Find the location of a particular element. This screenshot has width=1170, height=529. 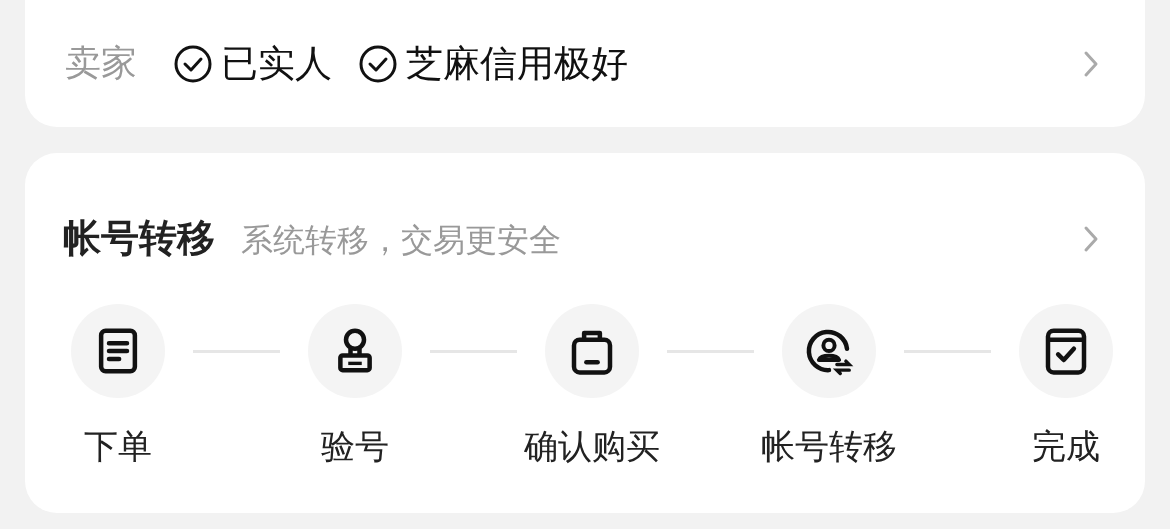

verification-label: 已实人 is located at coordinates (276, 63).